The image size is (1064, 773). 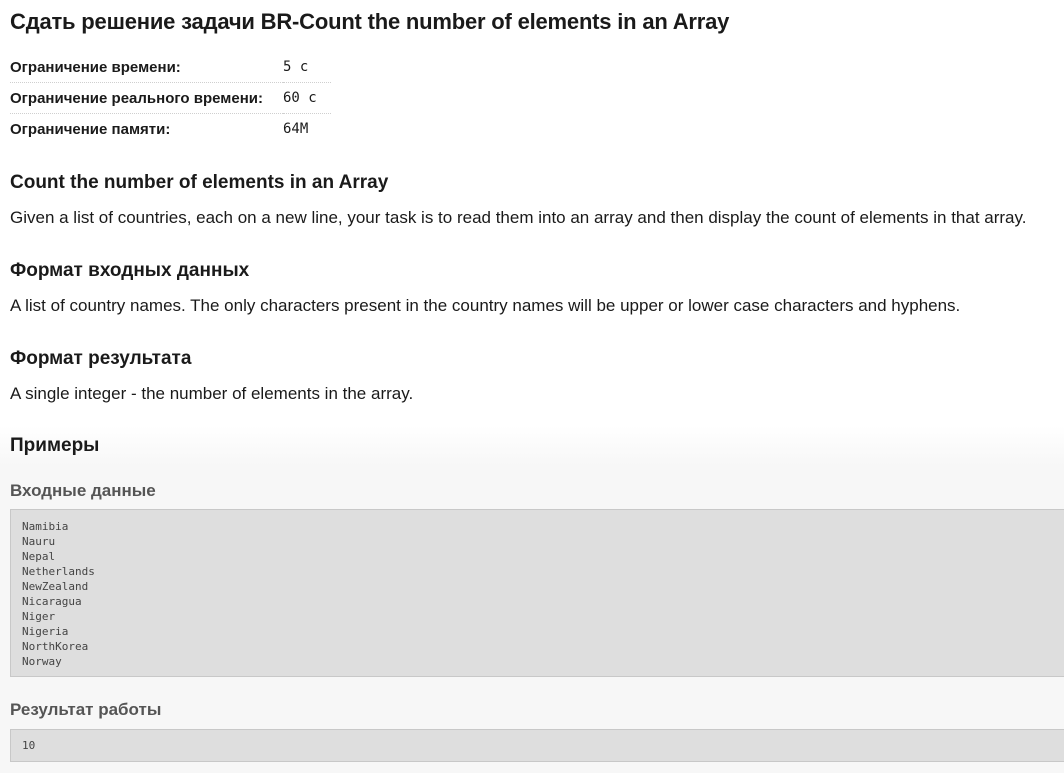 What do you see at coordinates (58, 571) in the screenshot?
I see `example-input-line: Netherlands` at bounding box center [58, 571].